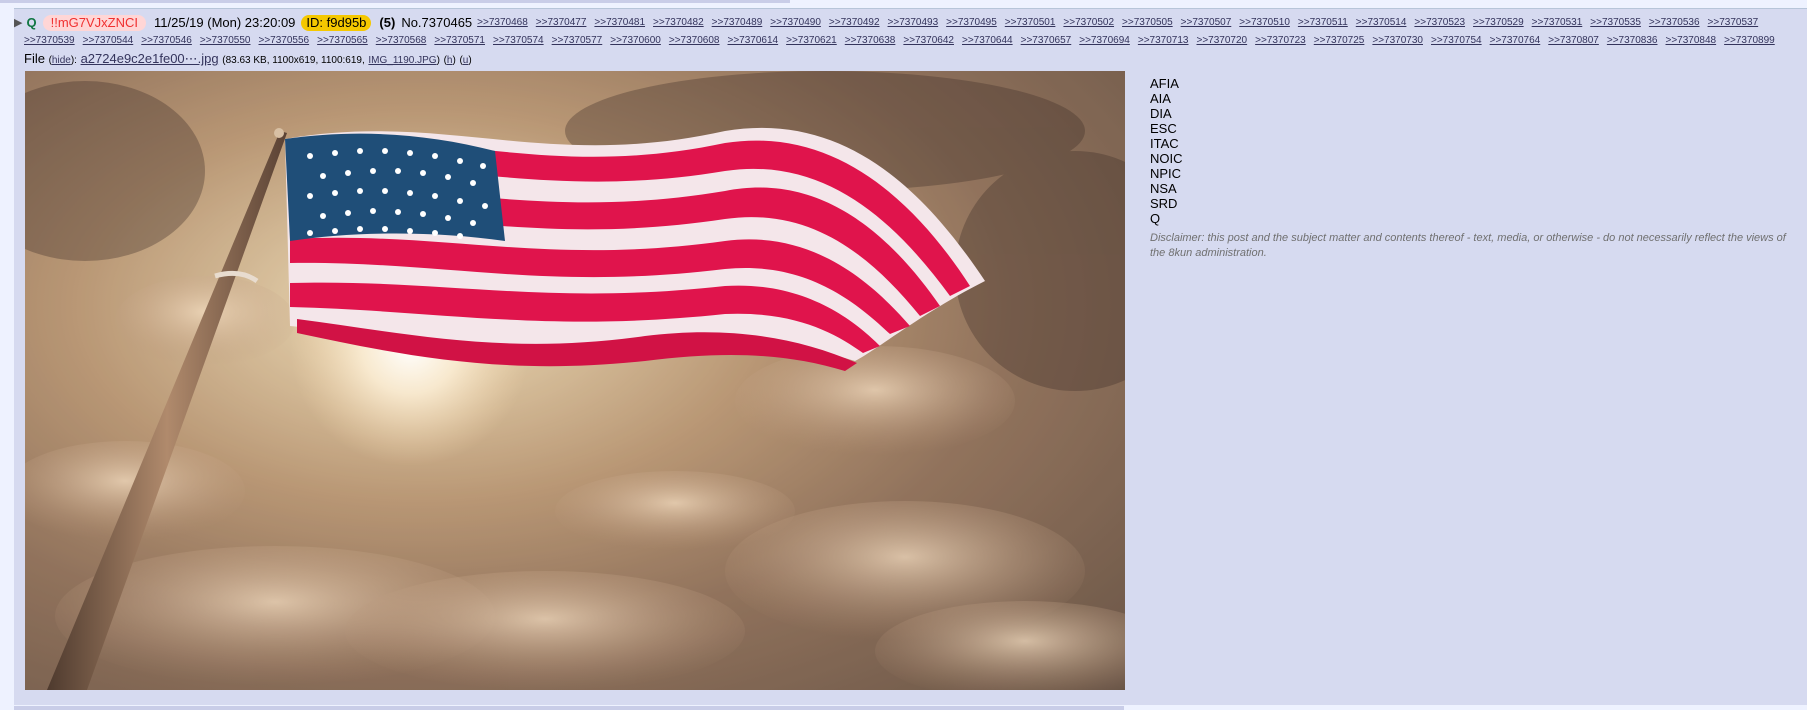 The width and height of the screenshot is (1807, 710). I want to click on backlink: >>7370713, so click(1163, 40).